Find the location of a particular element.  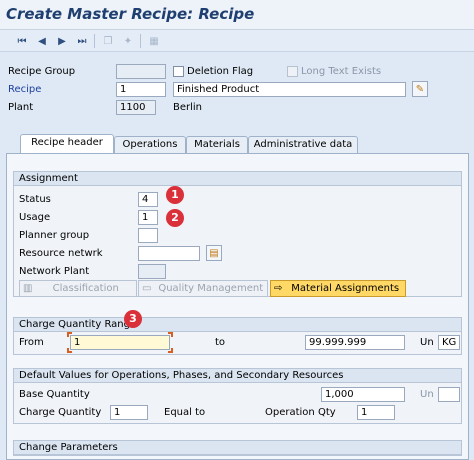

assignment-title: Assignment is located at coordinates (237, 179).